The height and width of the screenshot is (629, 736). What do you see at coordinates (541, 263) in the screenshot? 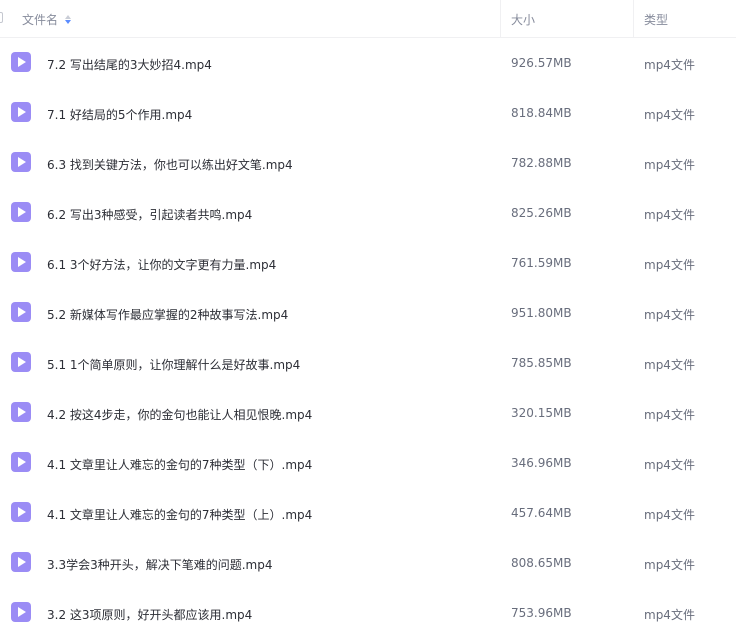
I see `file-size: 761.59MB` at bounding box center [541, 263].